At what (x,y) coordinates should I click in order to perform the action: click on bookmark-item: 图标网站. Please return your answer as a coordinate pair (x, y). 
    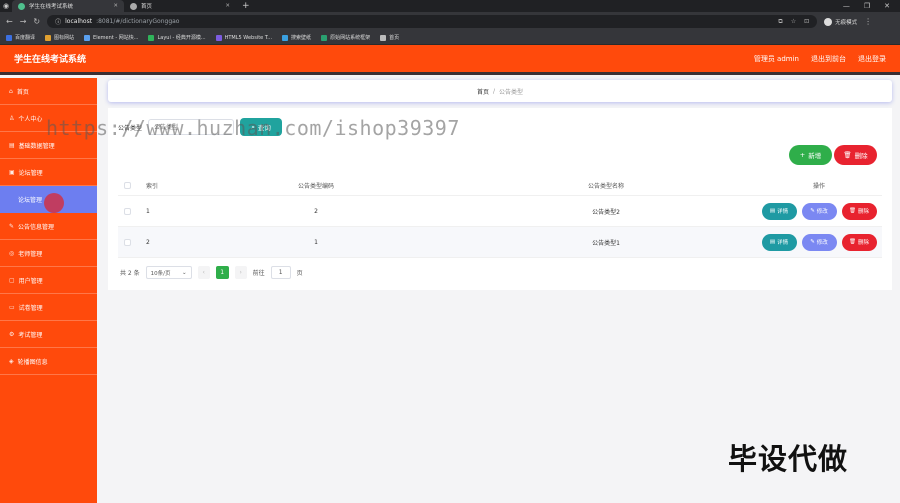
    Looking at the image, I should click on (59, 37).